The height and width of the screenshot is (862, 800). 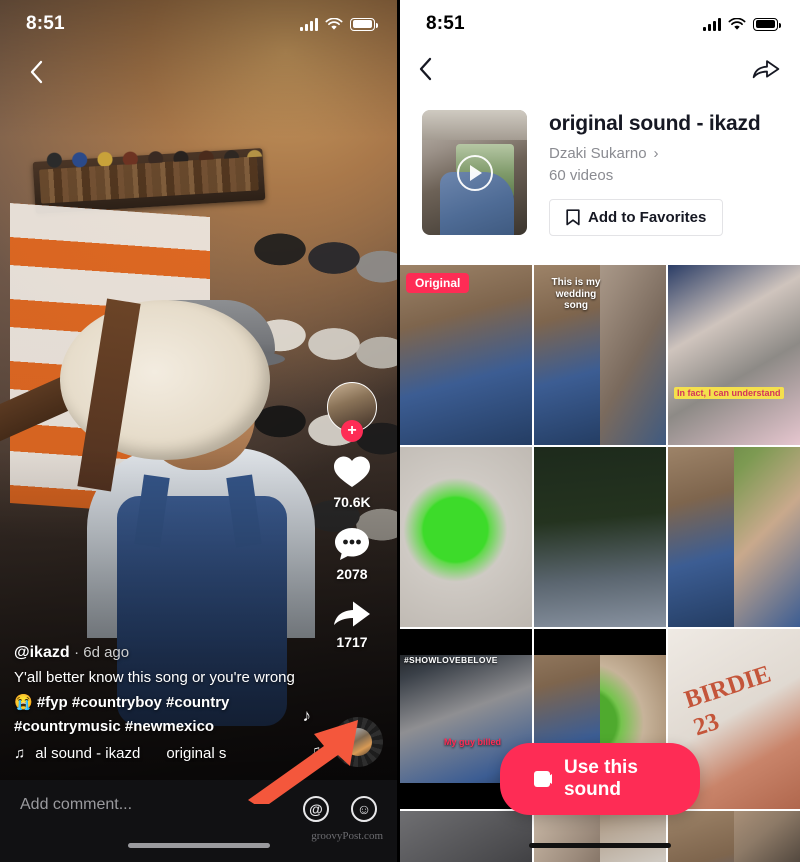 I want to click on cover-dashboard, so click(x=474, y=125).